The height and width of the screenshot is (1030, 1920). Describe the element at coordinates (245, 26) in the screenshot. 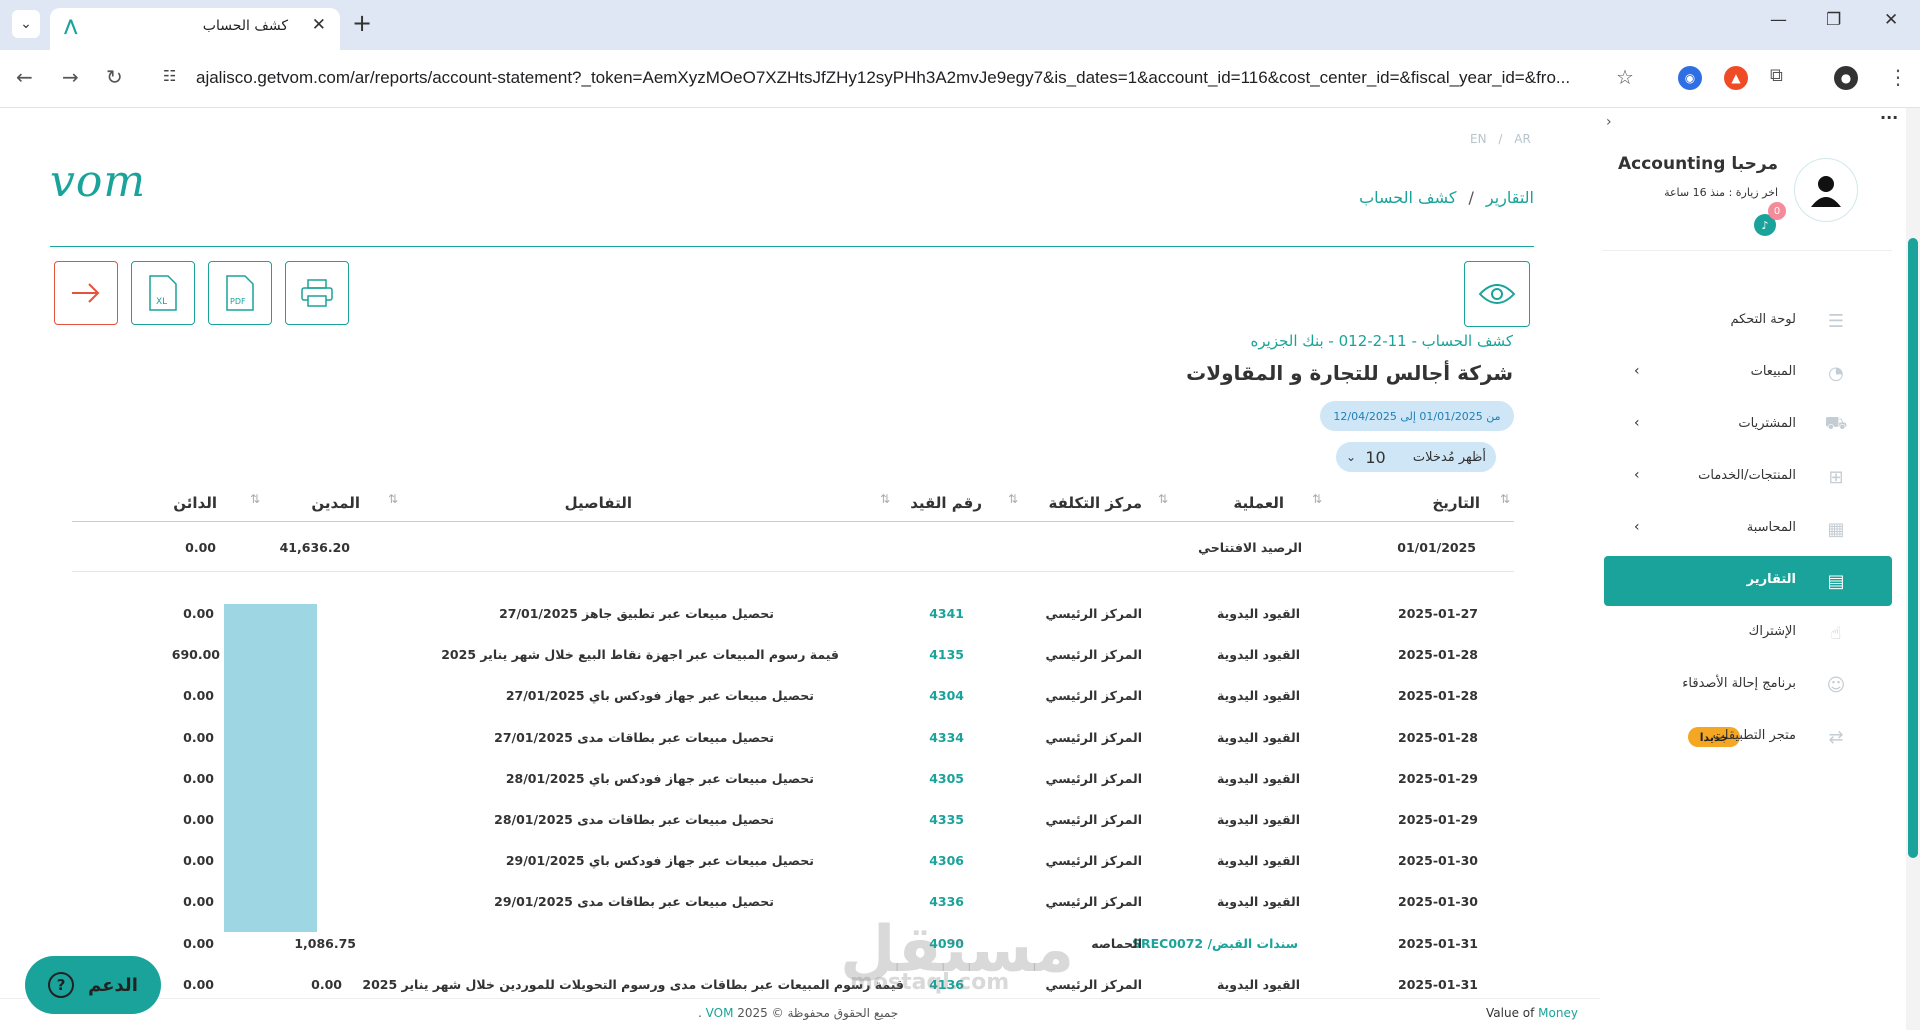

I see `tab-title: كشف الحساب` at that location.